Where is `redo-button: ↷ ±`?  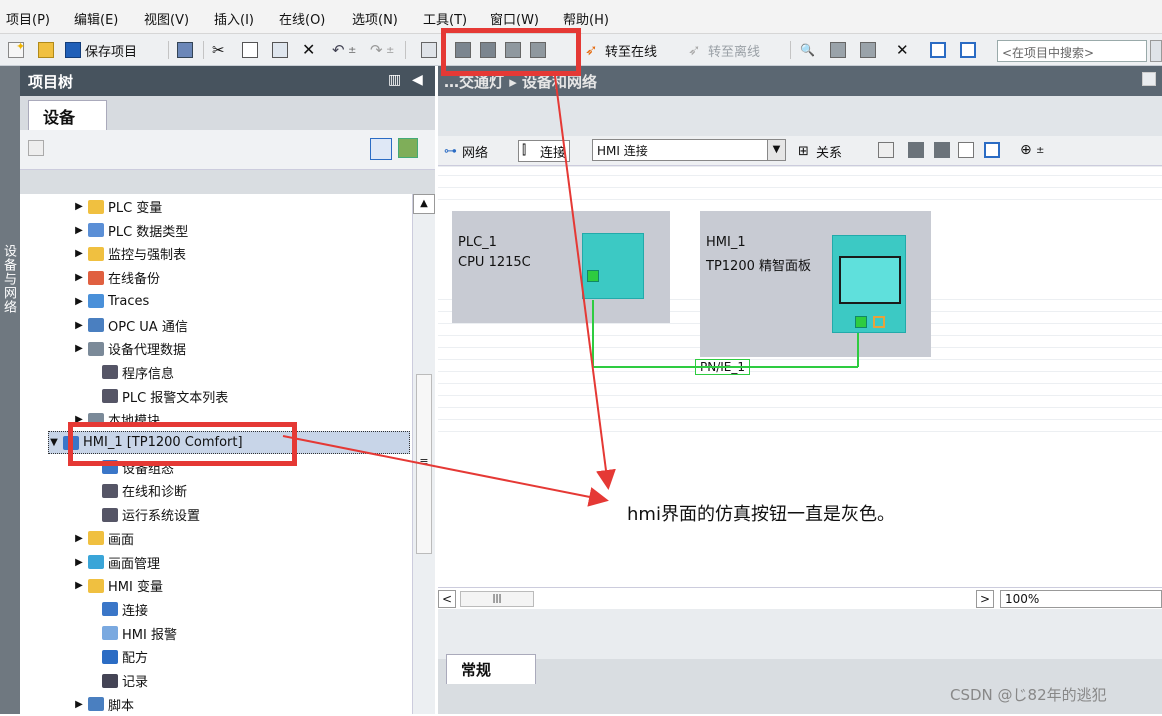
redo-button: ↷ ± is located at coordinates (382, 50).